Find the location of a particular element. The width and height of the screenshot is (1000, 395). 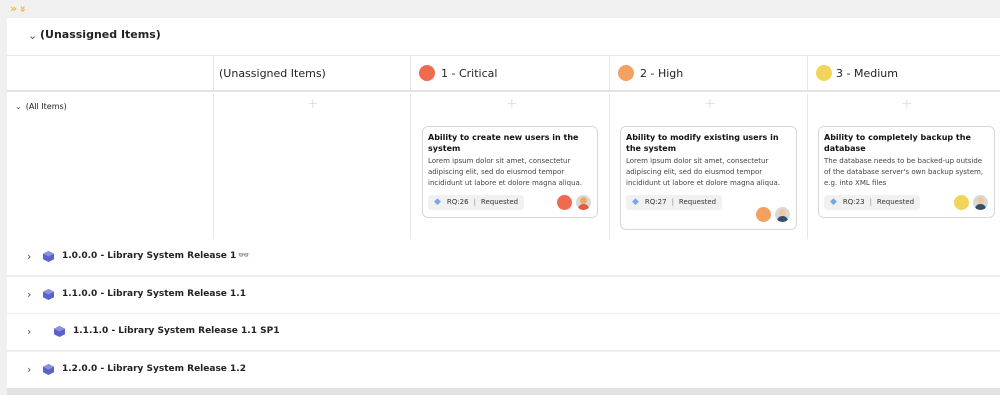

column-header-high: 2 - High is located at coordinates (708, 74).